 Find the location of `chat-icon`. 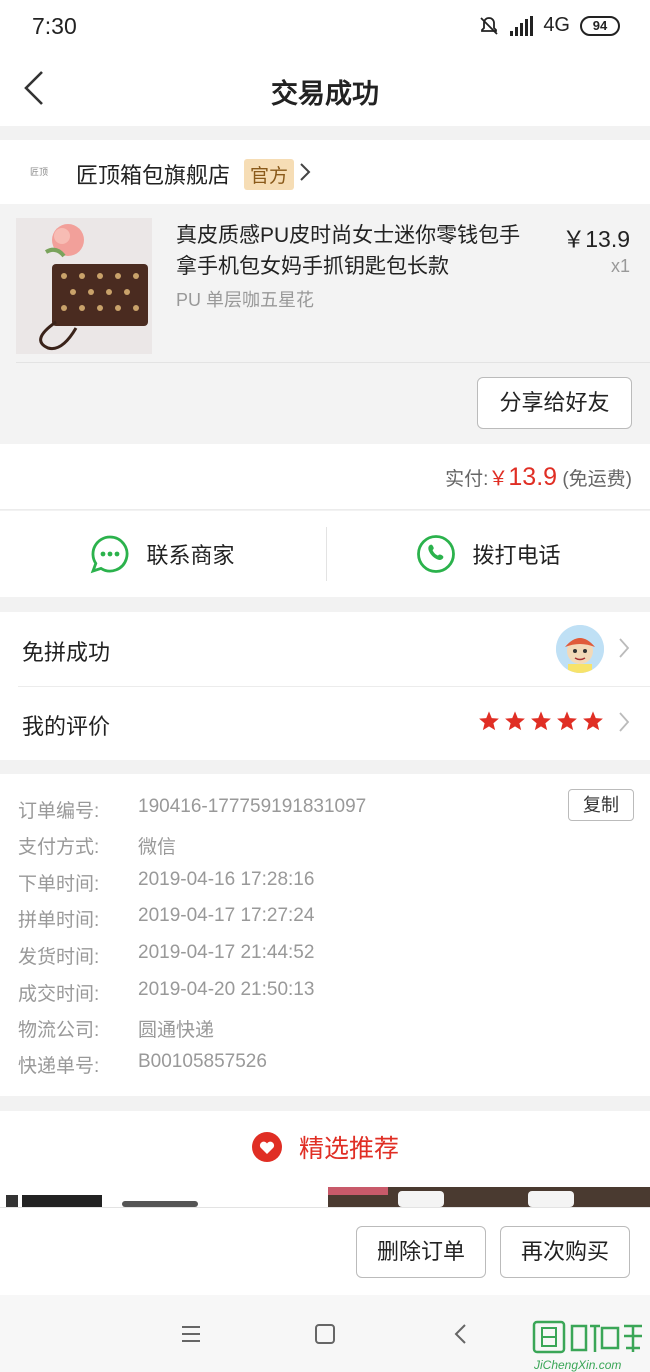

chat-icon is located at coordinates (110, 554).